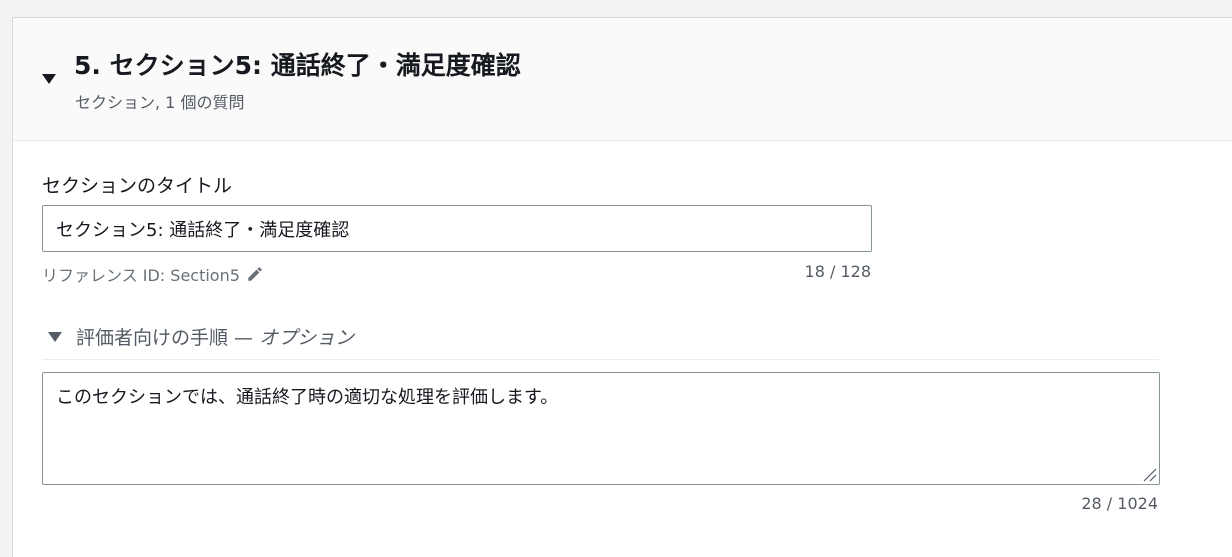  I want to click on section-title: 5. セクション5: 通話終了・満足度確認, so click(297, 65).